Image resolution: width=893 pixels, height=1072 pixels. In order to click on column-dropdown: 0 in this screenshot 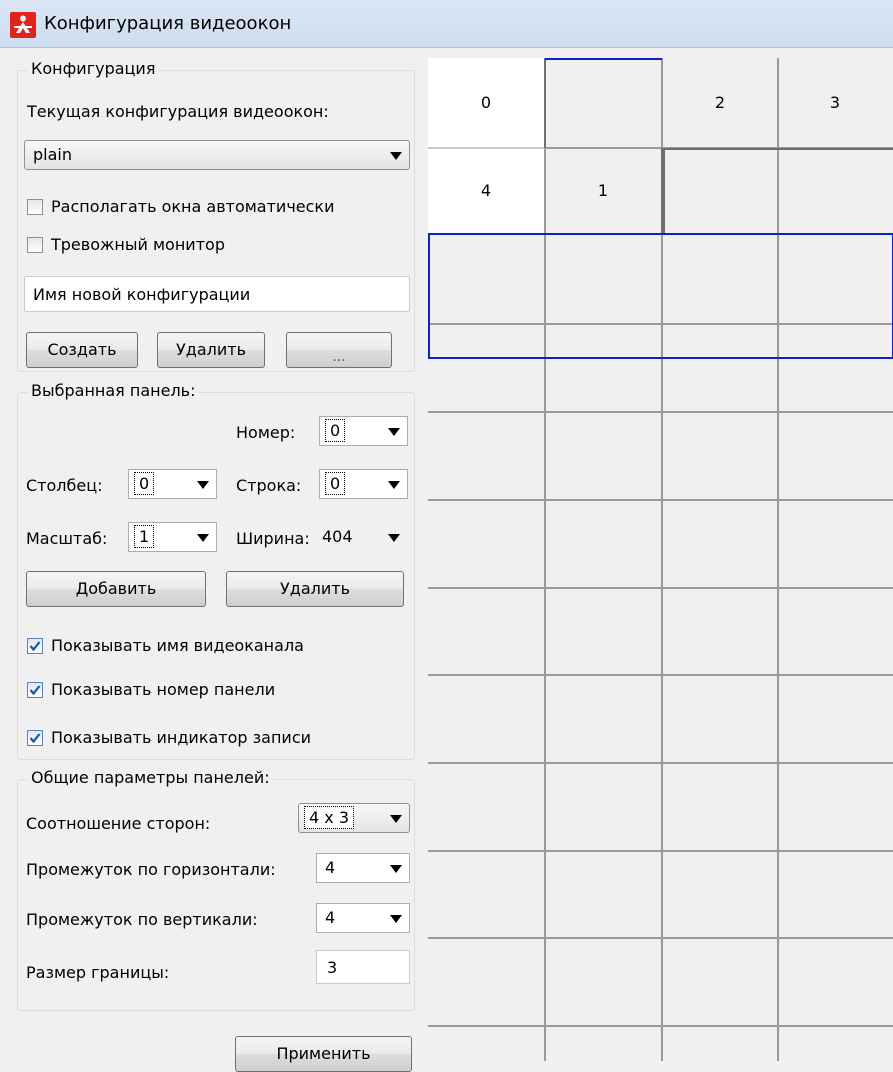, I will do `click(172, 484)`.